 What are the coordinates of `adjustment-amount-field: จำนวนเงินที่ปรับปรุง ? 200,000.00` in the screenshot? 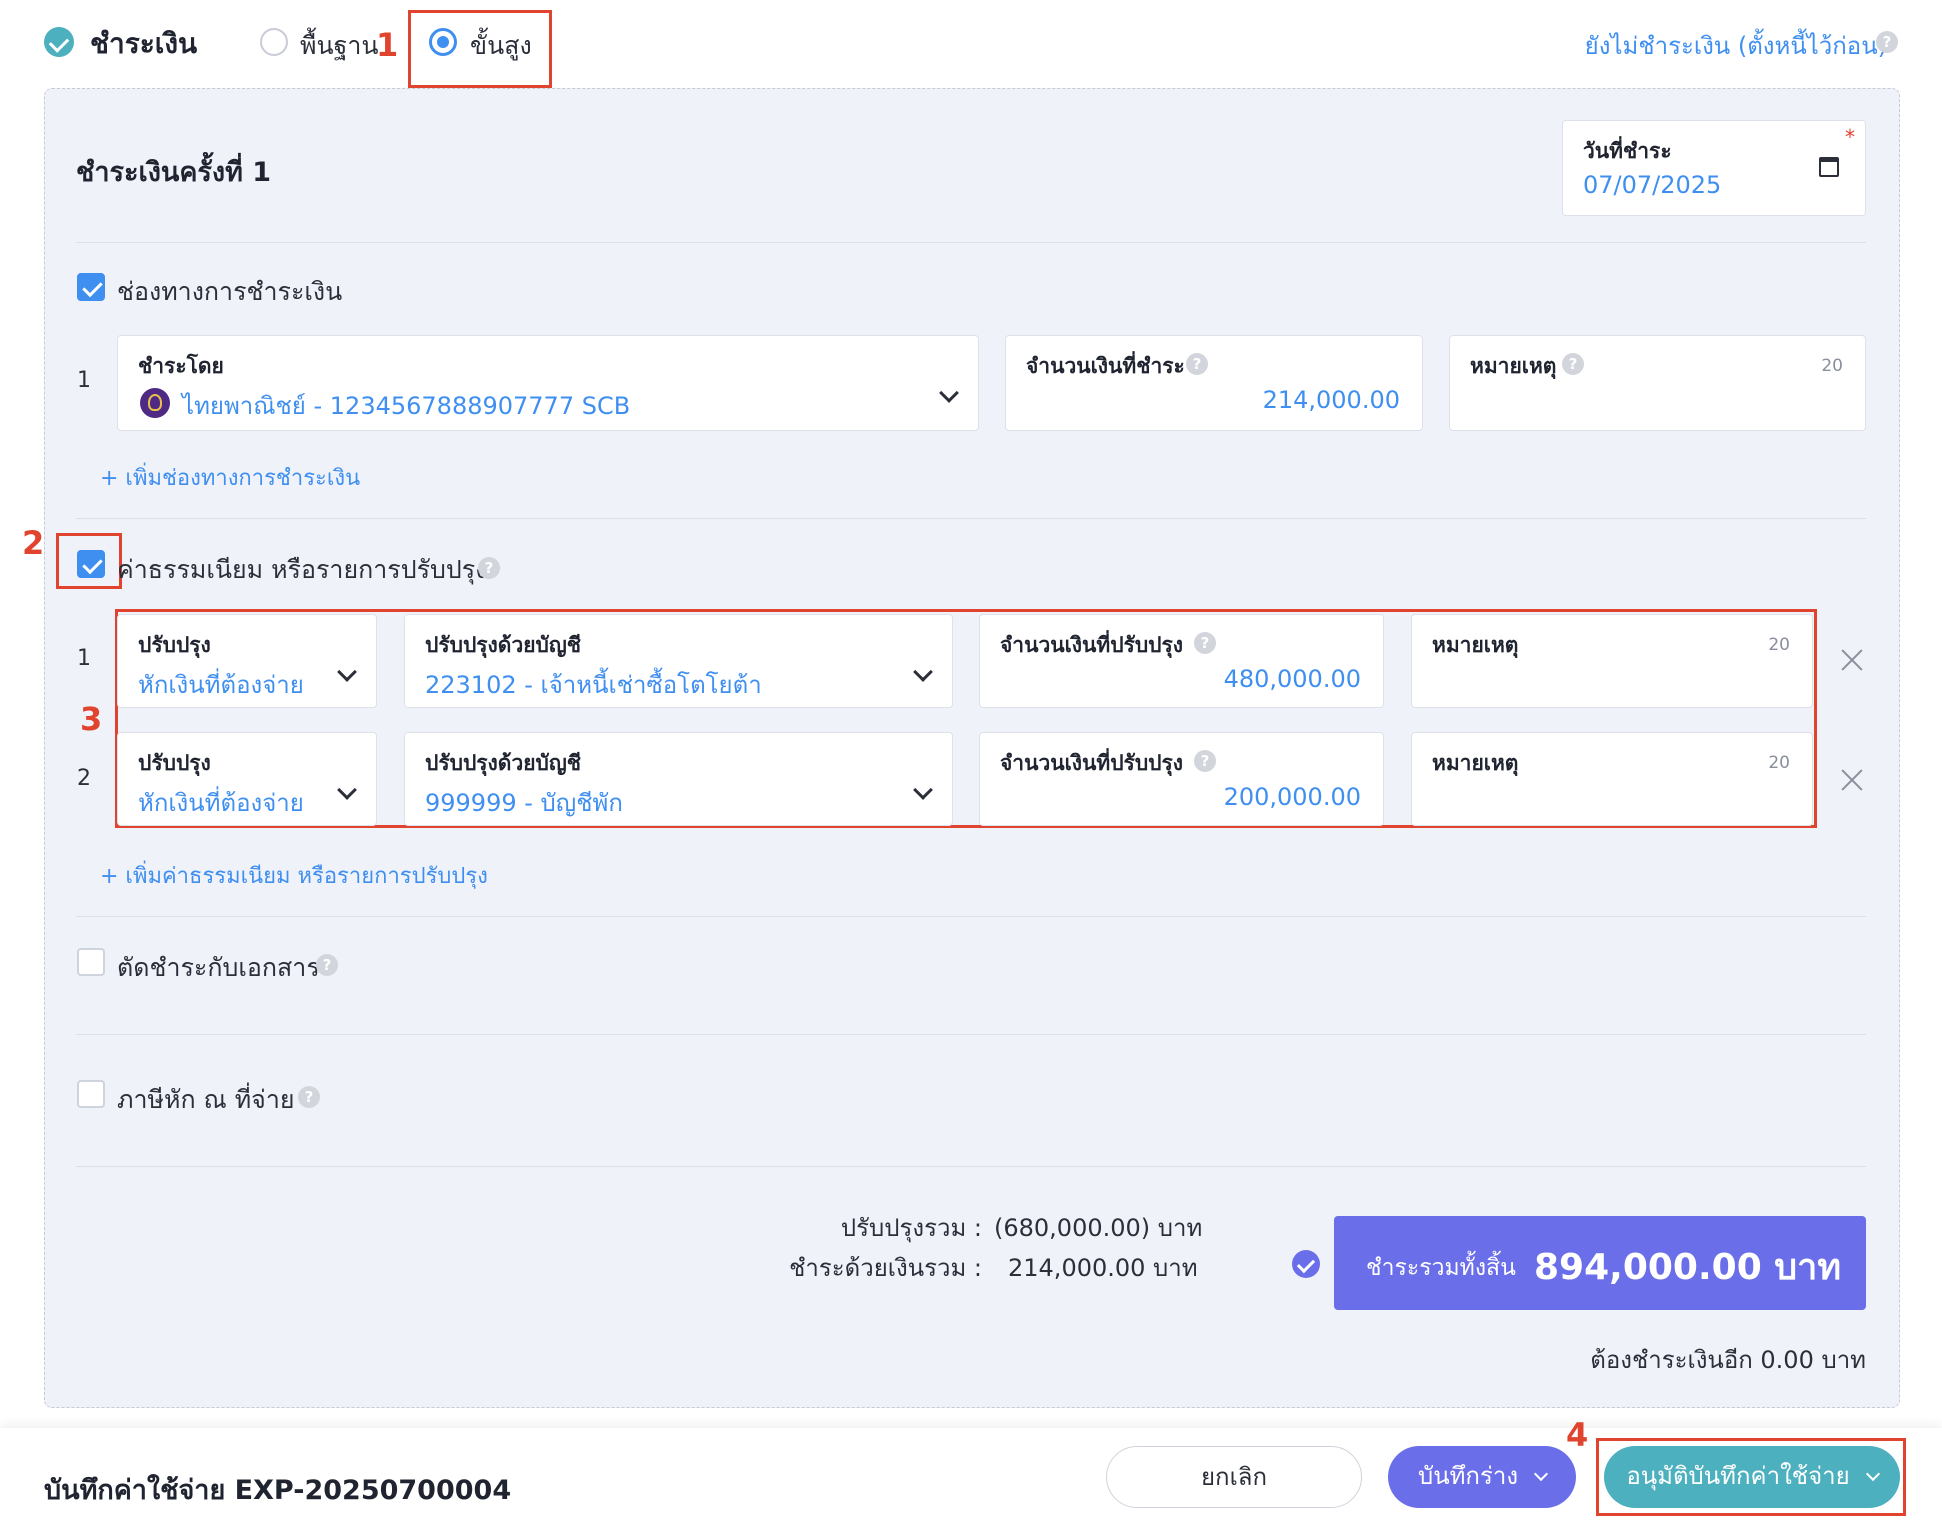 It's located at (1181, 779).